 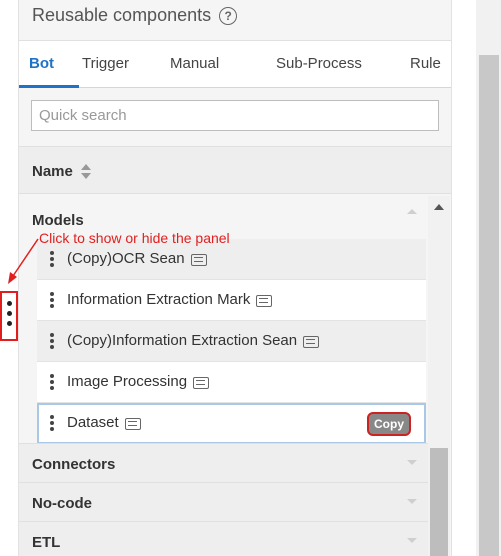 What do you see at coordinates (439, 376) in the screenshot?
I see `list-scrollbar` at bounding box center [439, 376].